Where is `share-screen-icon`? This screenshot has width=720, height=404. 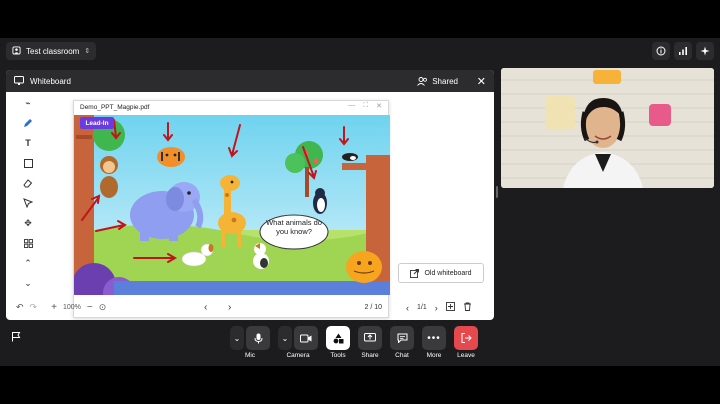
share-screen-icon is located at coordinates (370, 337).